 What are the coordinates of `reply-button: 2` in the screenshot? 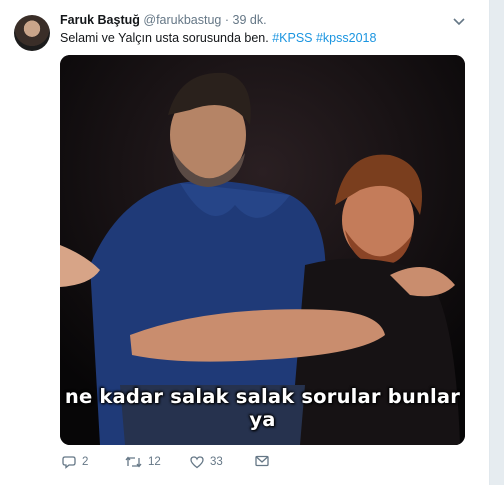 It's located at (75, 462).